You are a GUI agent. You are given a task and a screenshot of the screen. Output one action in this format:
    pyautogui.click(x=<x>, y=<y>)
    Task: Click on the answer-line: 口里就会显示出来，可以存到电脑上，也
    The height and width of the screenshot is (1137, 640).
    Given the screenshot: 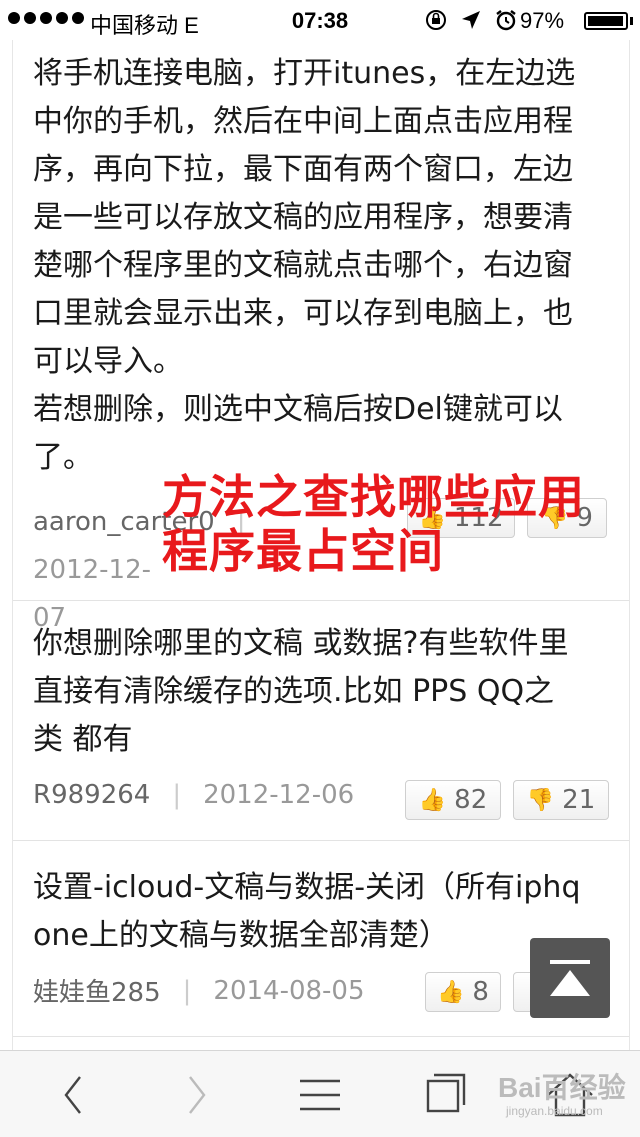 What is the action you would take?
    pyautogui.click(x=303, y=313)
    